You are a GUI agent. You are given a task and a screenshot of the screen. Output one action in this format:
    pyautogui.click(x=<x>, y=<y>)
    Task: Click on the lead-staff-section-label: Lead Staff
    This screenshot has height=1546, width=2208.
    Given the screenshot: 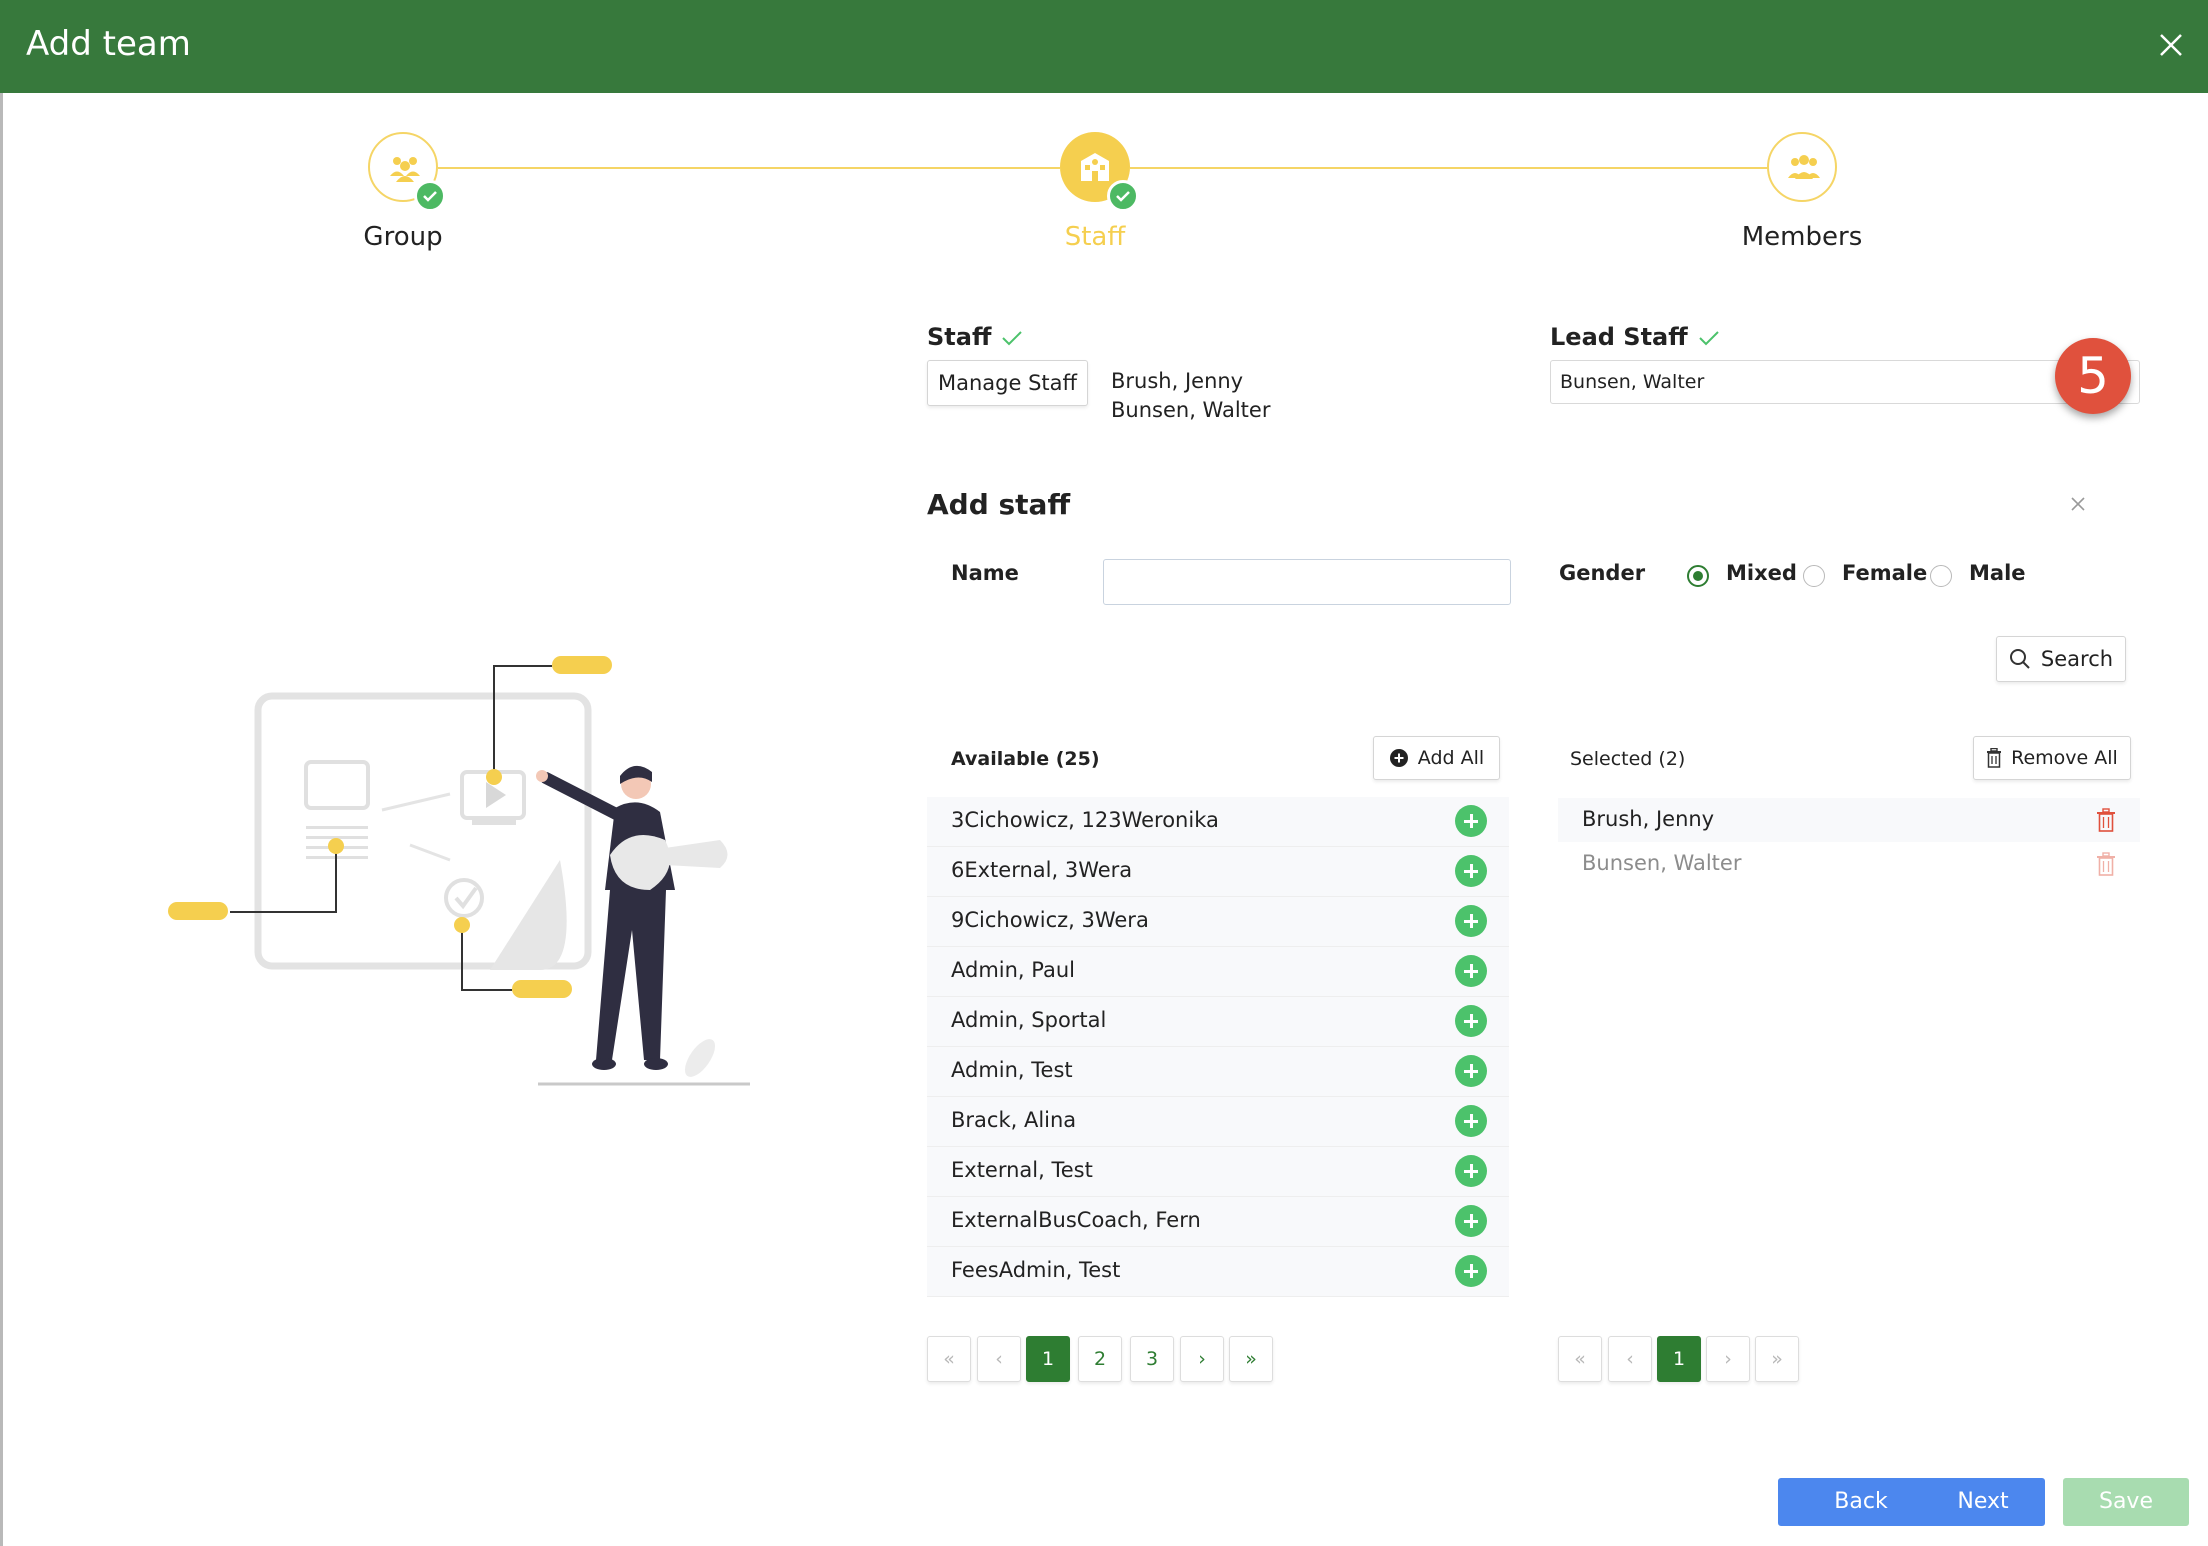 What is the action you would take?
    pyautogui.click(x=1635, y=337)
    